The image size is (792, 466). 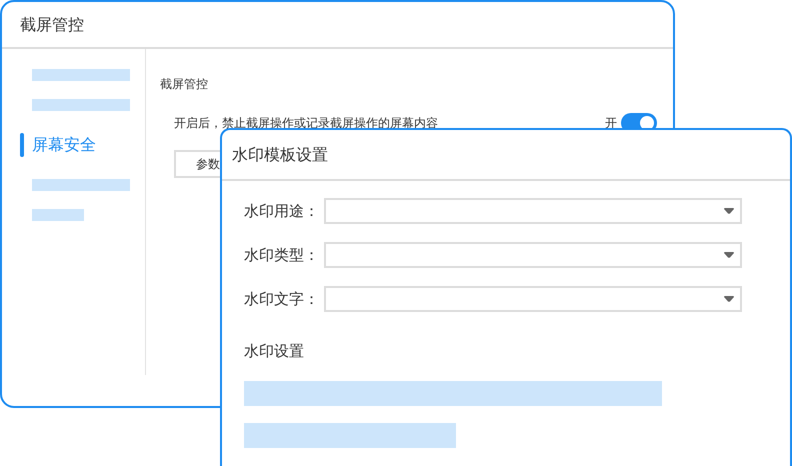 I want to click on dialog-title: 水印模板设置, so click(x=280, y=155).